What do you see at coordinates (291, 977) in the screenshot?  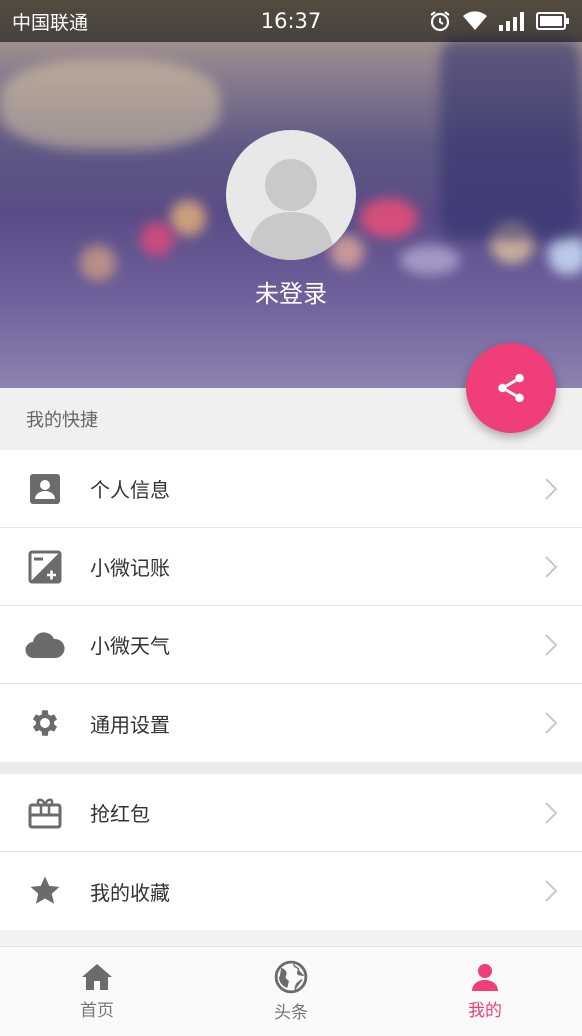 I see `globe-icon` at bounding box center [291, 977].